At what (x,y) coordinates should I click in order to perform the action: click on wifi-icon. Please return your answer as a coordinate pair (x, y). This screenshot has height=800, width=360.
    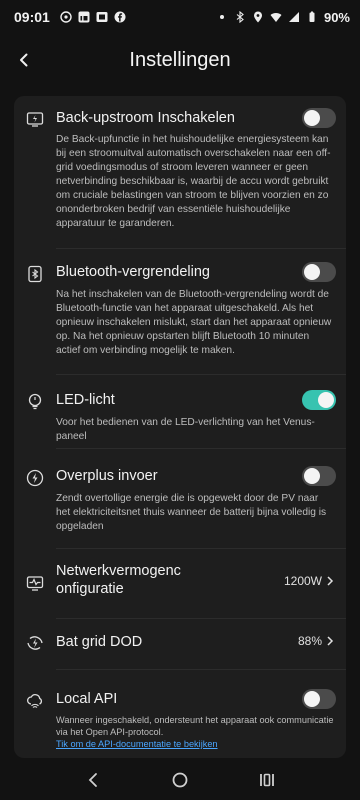
    Looking at the image, I should click on (276, 17).